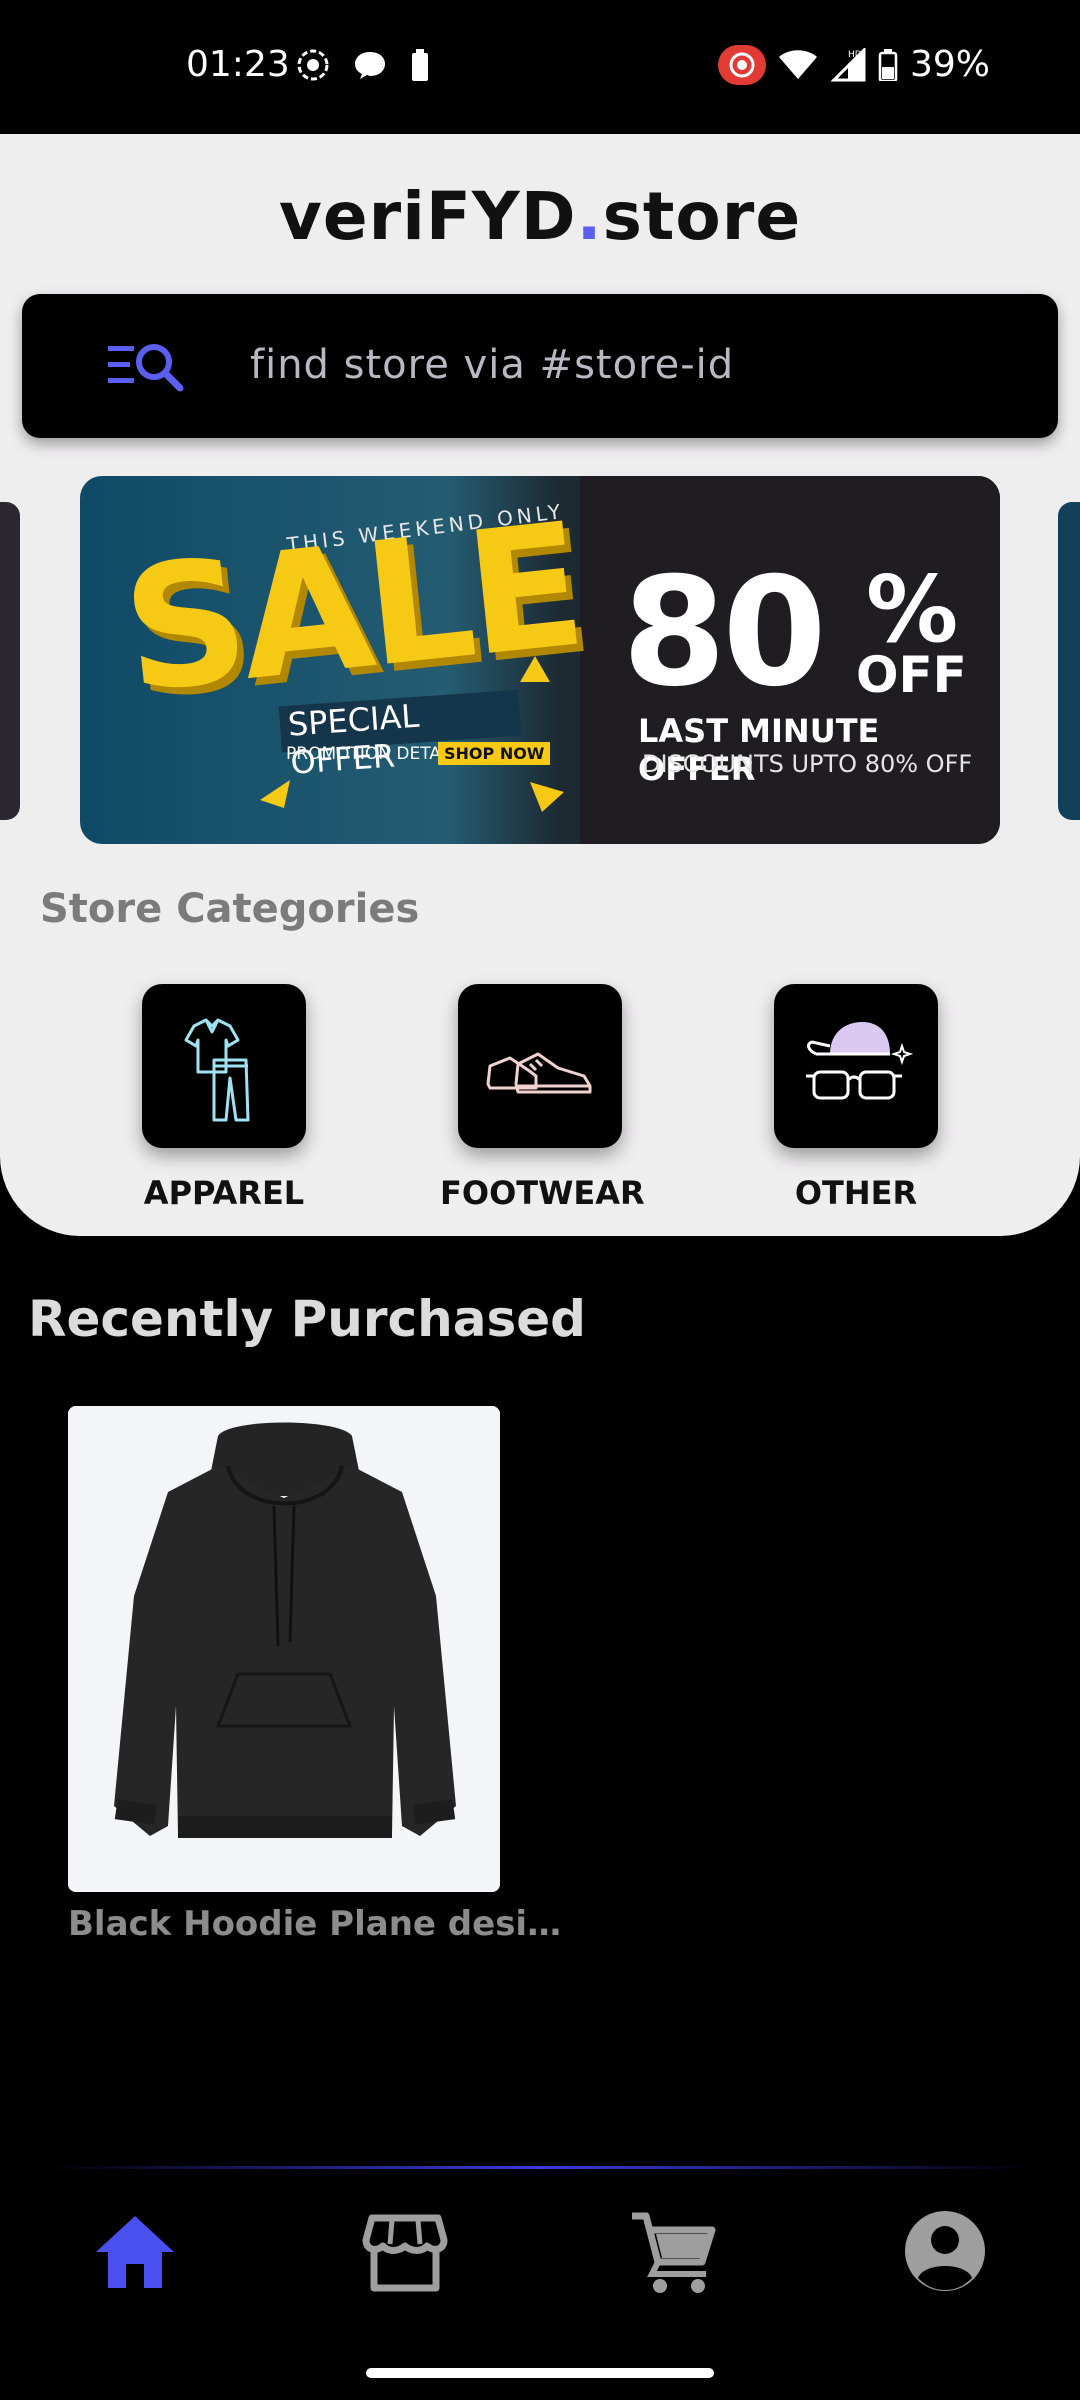 The height and width of the screenshot is (2400, 1080). Describe the element at coordinates (494, 753) in the screenshot. I see `banner-shop-now: SHOP NOW` at that location.